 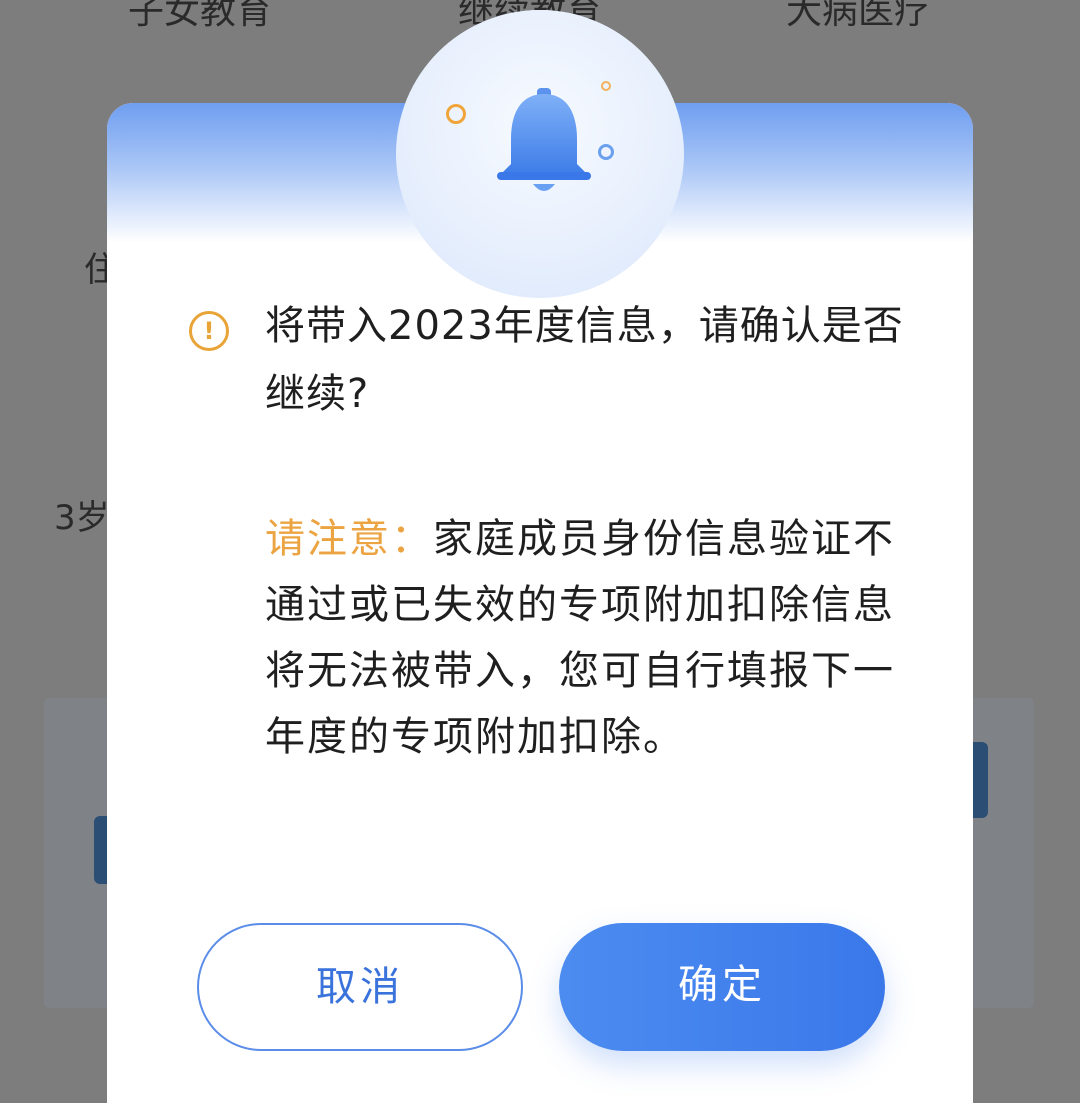 I want to click on warning-circle-icon: !, so click(x=209, y=331).